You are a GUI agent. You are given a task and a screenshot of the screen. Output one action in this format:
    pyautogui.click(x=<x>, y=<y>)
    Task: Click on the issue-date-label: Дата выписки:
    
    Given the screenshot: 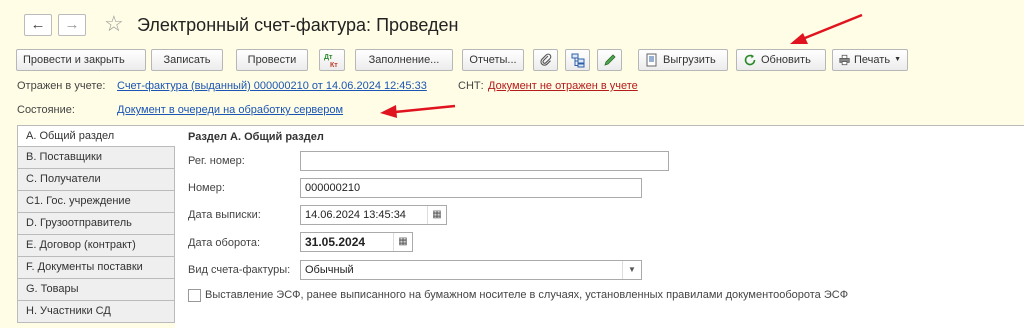 What is the action you would take?
    pyautogui.click(x=224, y=215)
    